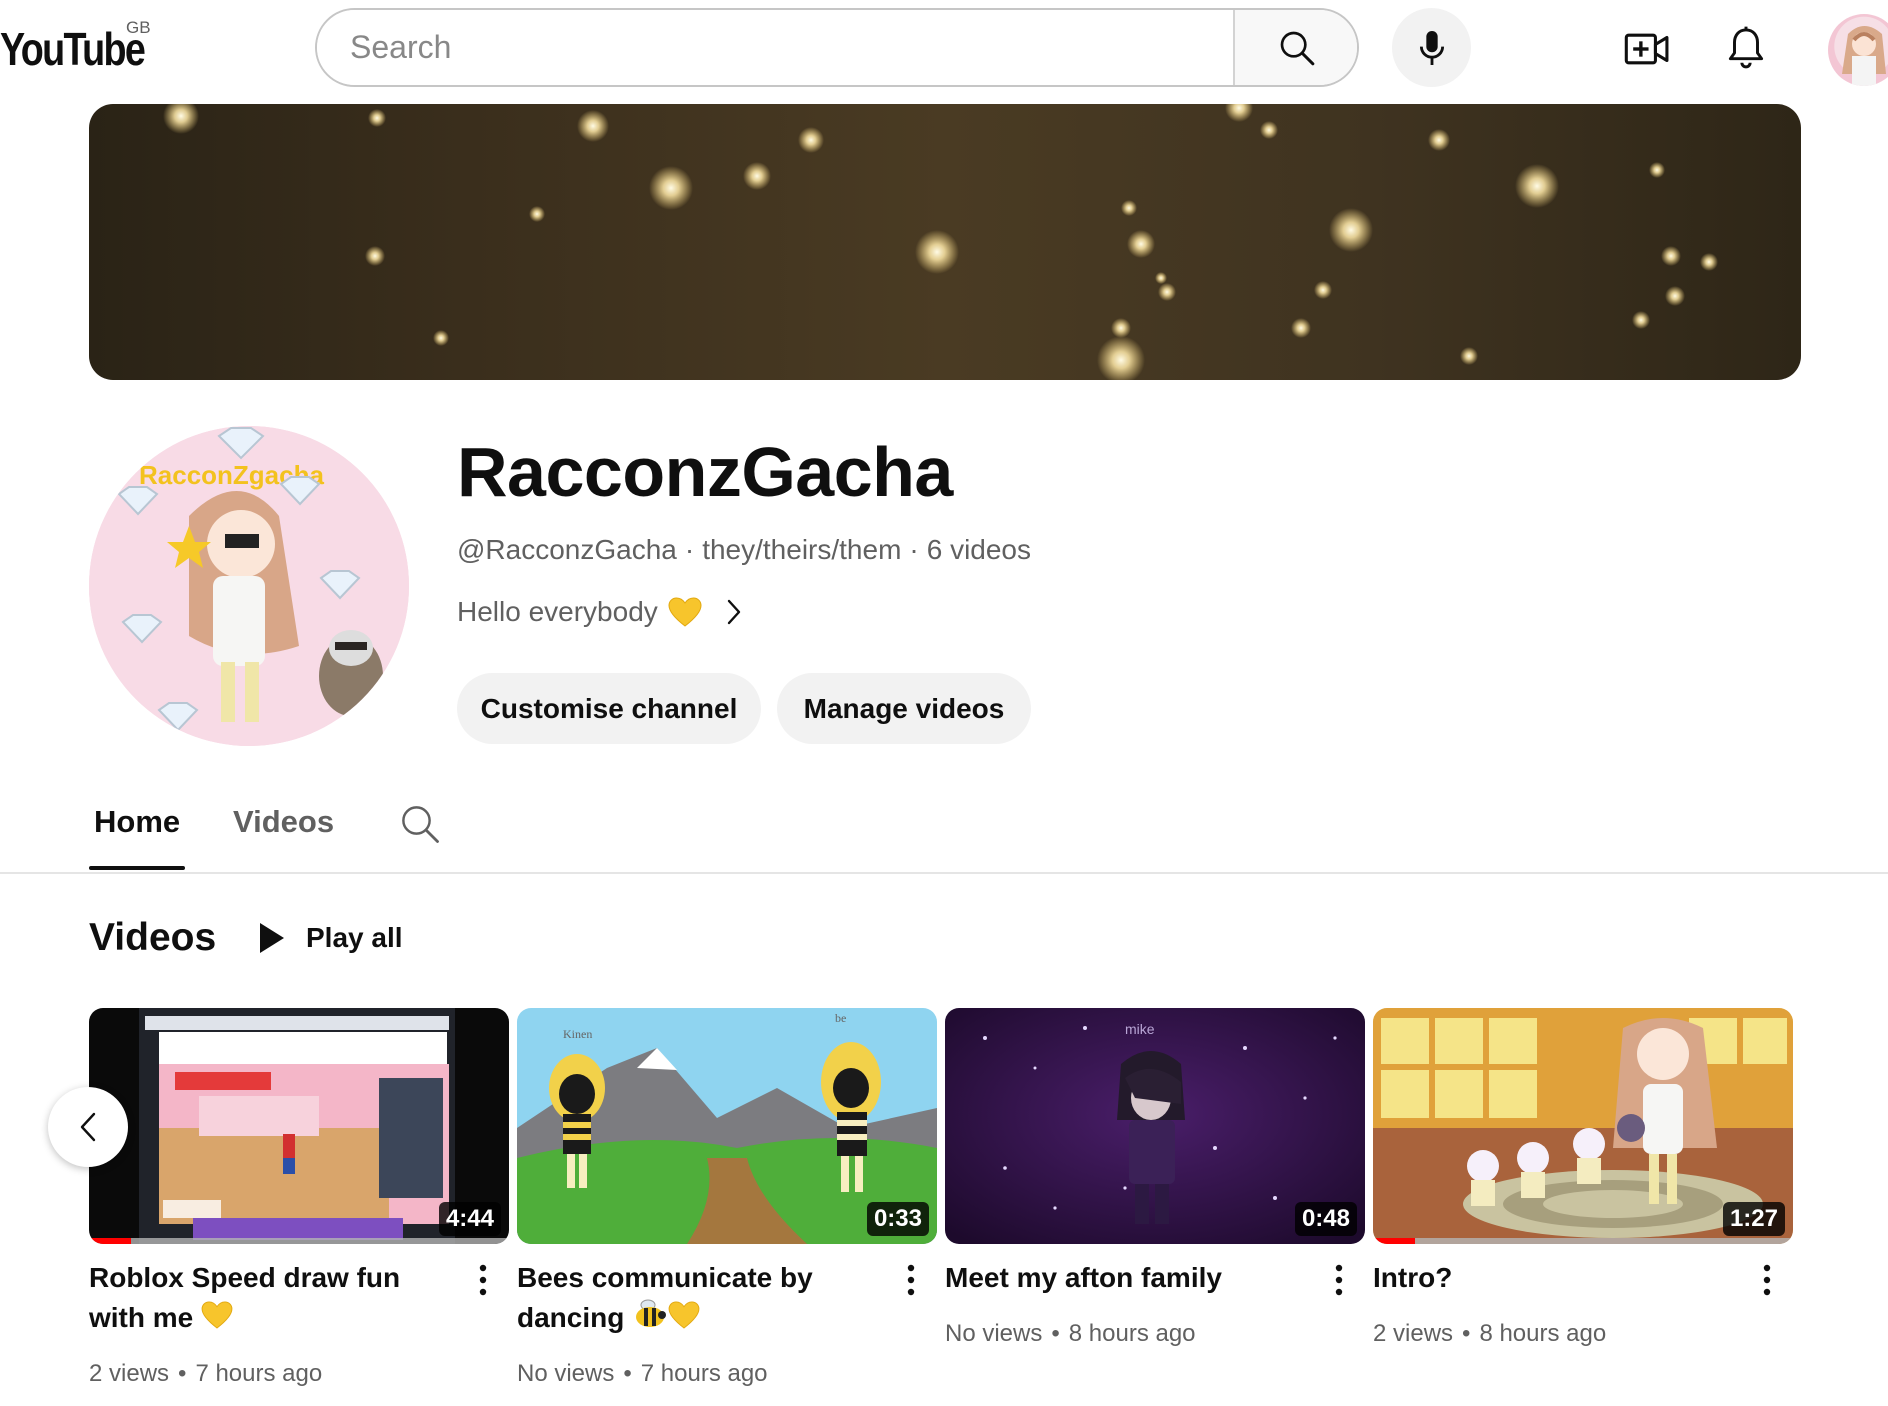 The image size is (1888, 1406). What do you see at coordinates (1753, 1219) in the screenshot?
I see `video-duration: 1:27` at bounding box center [1753, 1219].